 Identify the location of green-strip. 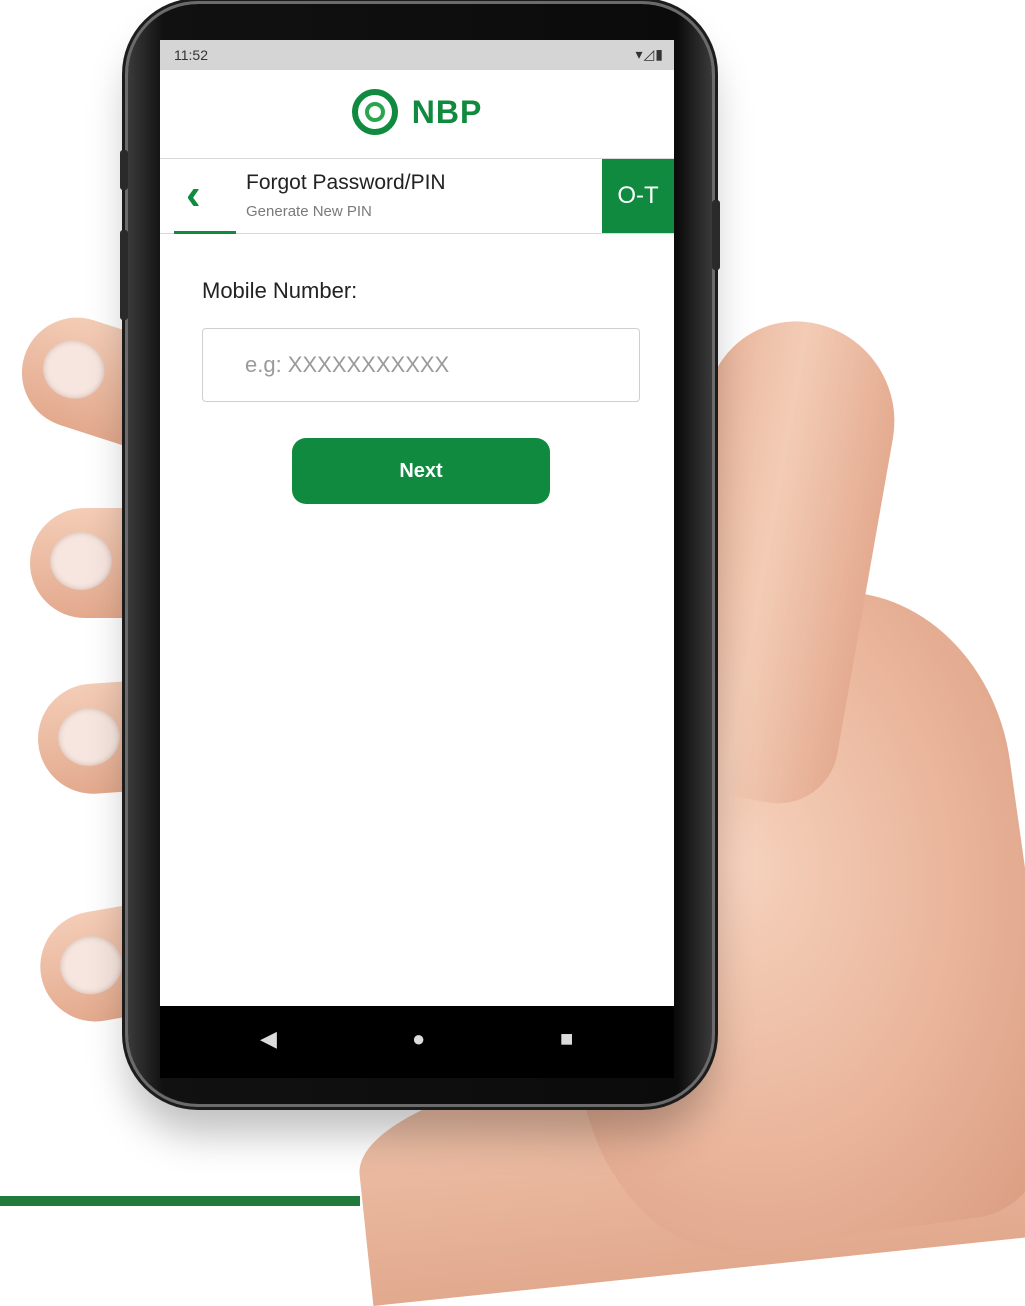
(180, 1201).